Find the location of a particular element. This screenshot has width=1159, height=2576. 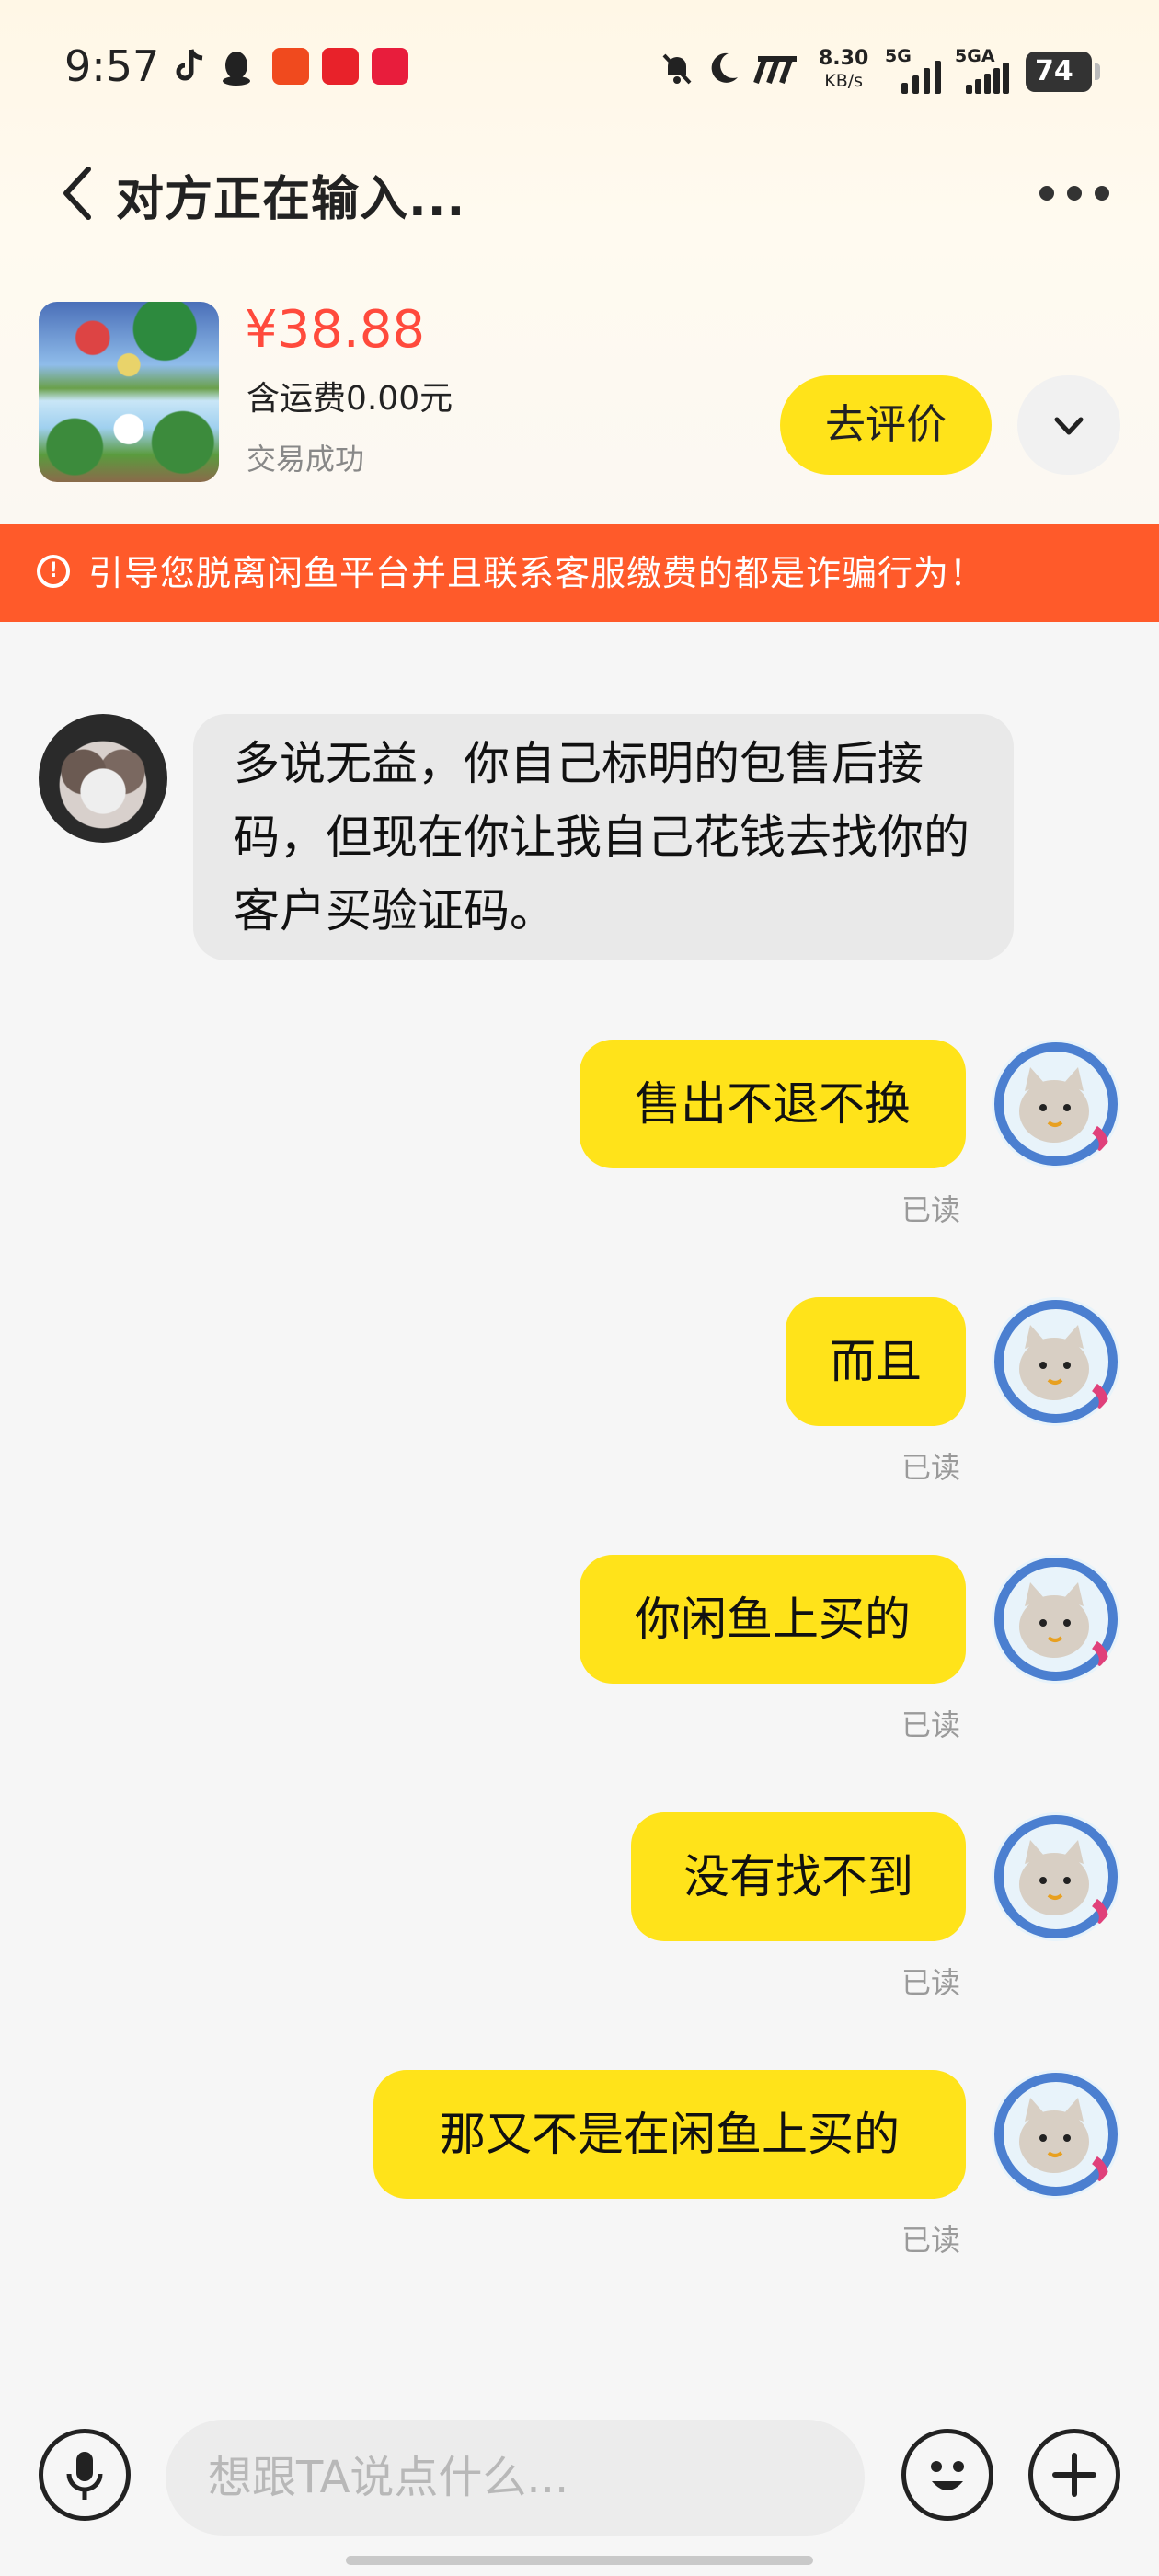

listen-app-icon is located at coordinates (290, 66).